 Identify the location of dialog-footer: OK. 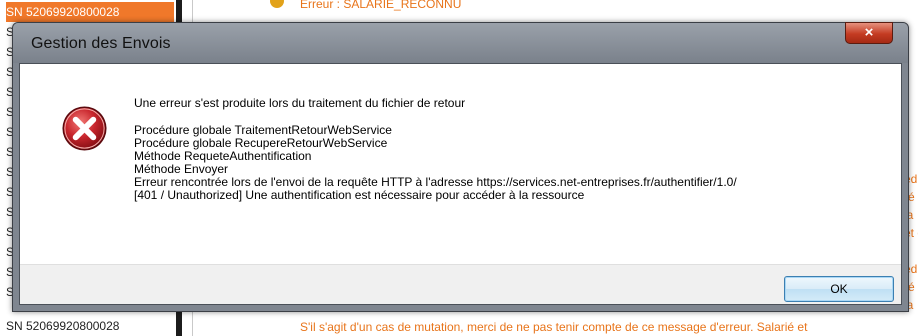
(460, 284).